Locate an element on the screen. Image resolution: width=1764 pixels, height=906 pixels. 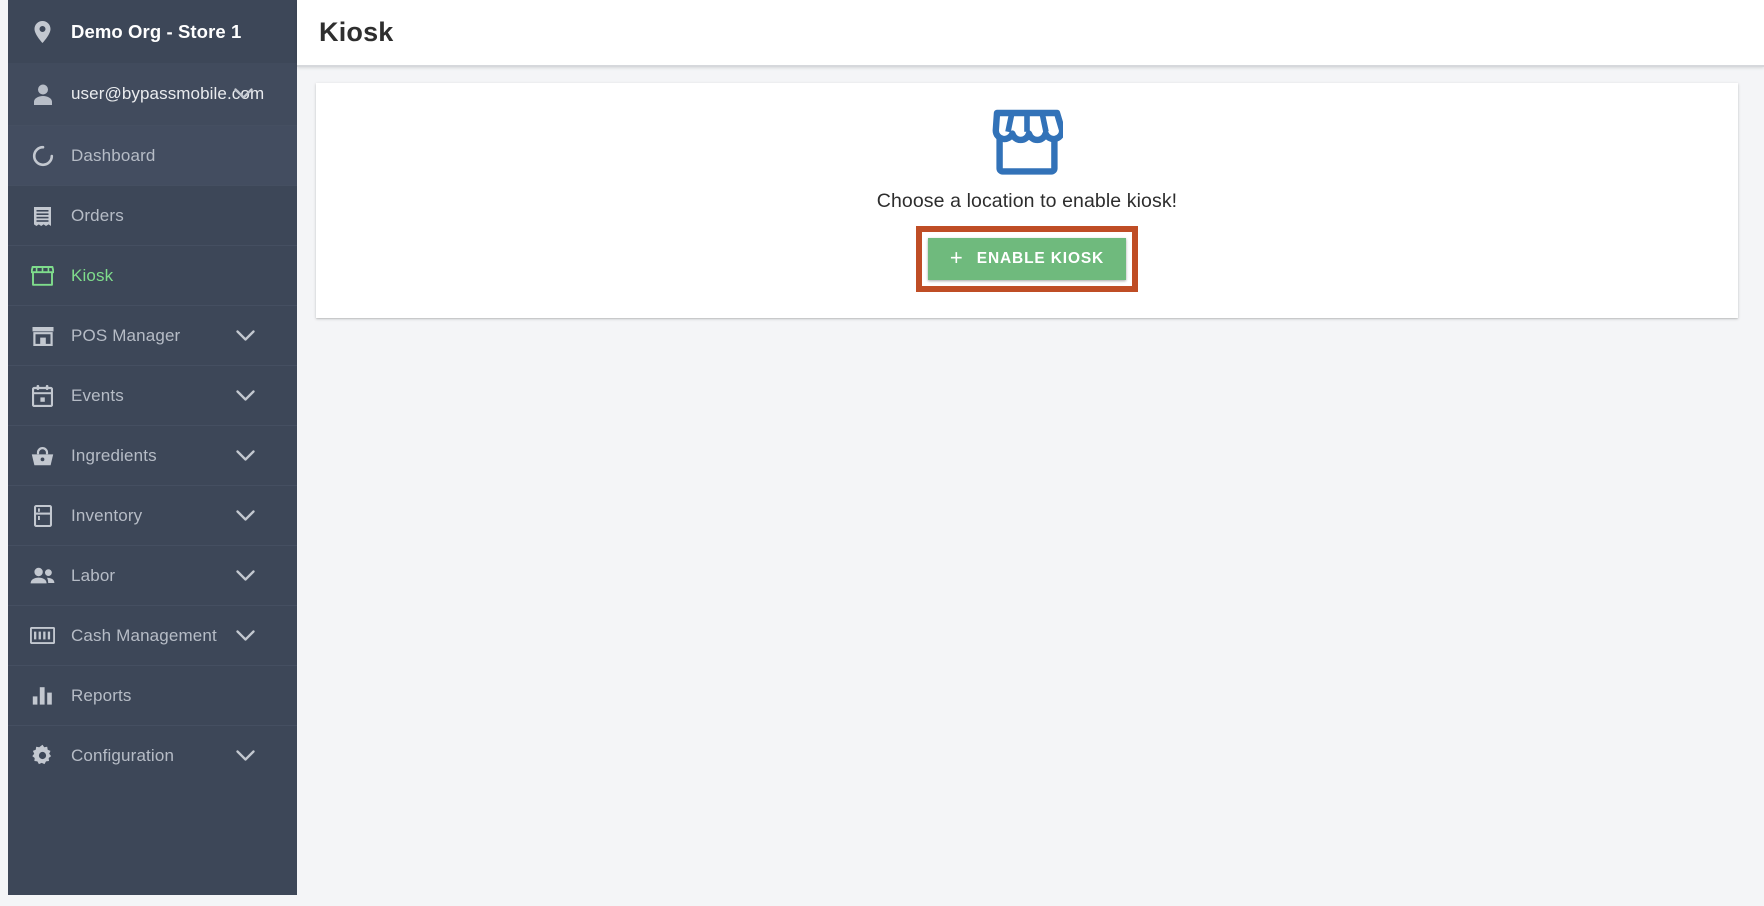
sidebar-item-labor: Labor is located at coordinates (152, 575).